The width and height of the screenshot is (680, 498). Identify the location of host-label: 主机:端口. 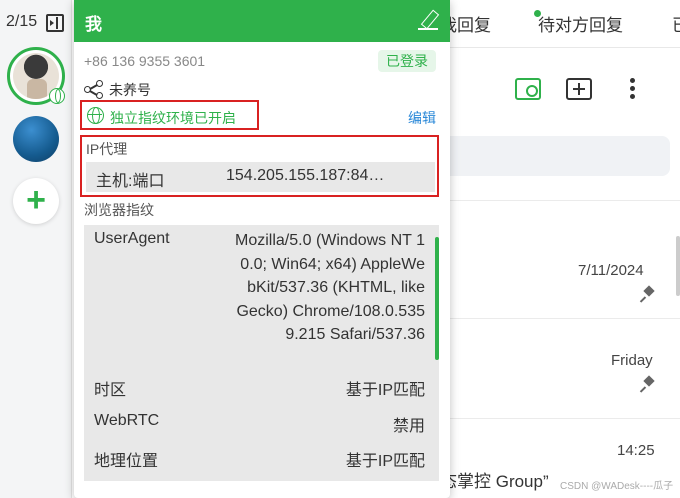
(130, 181).